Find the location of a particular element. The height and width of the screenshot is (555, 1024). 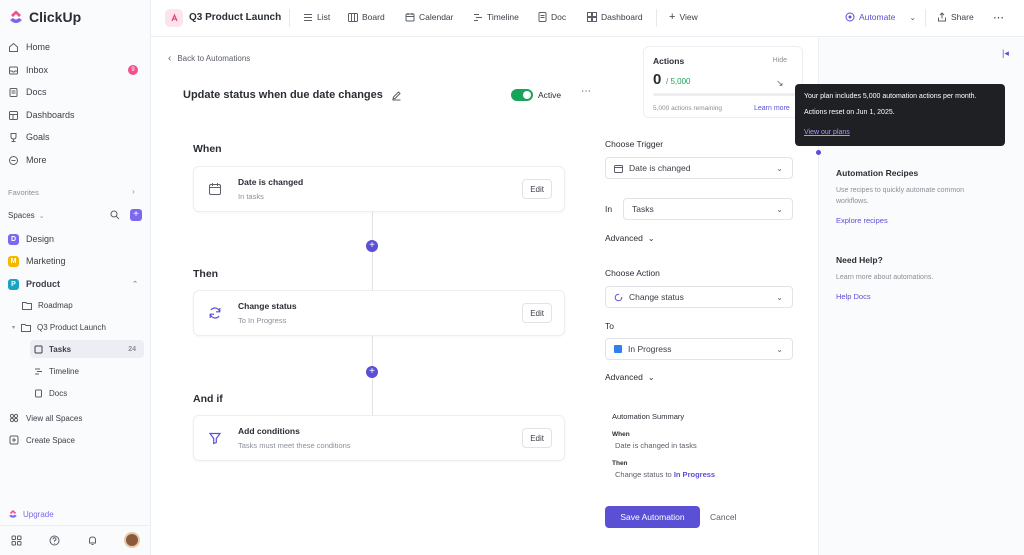

project-title: Q3 Product Launch is located at coordinates (235, 17).